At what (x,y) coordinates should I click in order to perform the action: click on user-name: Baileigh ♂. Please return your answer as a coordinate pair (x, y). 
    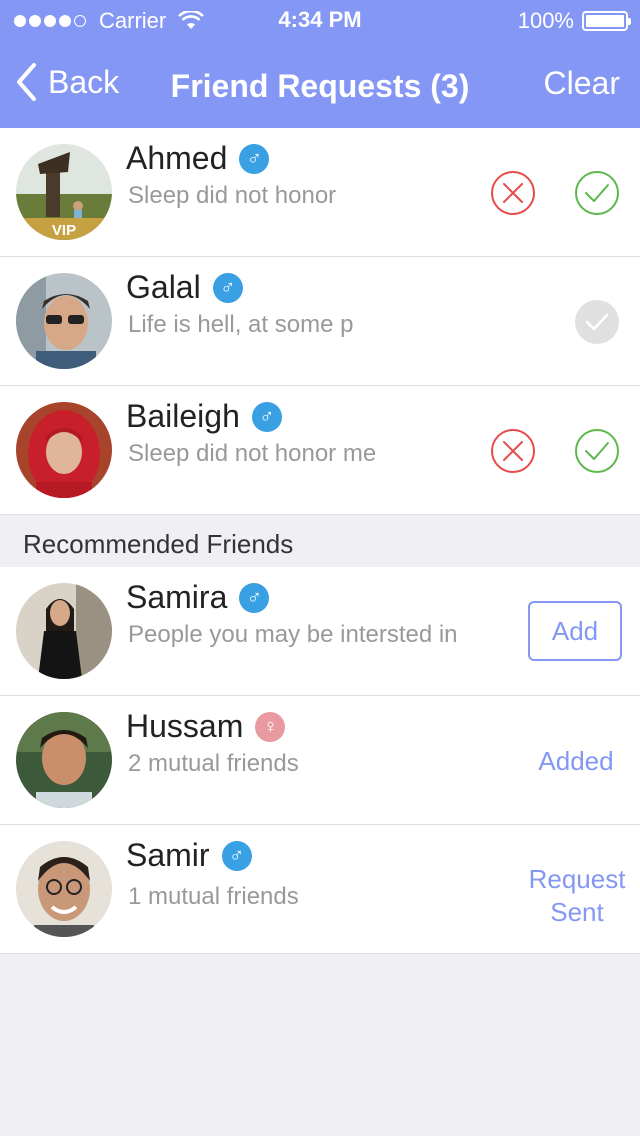
    Looking at the image, I should click on (204, 416).